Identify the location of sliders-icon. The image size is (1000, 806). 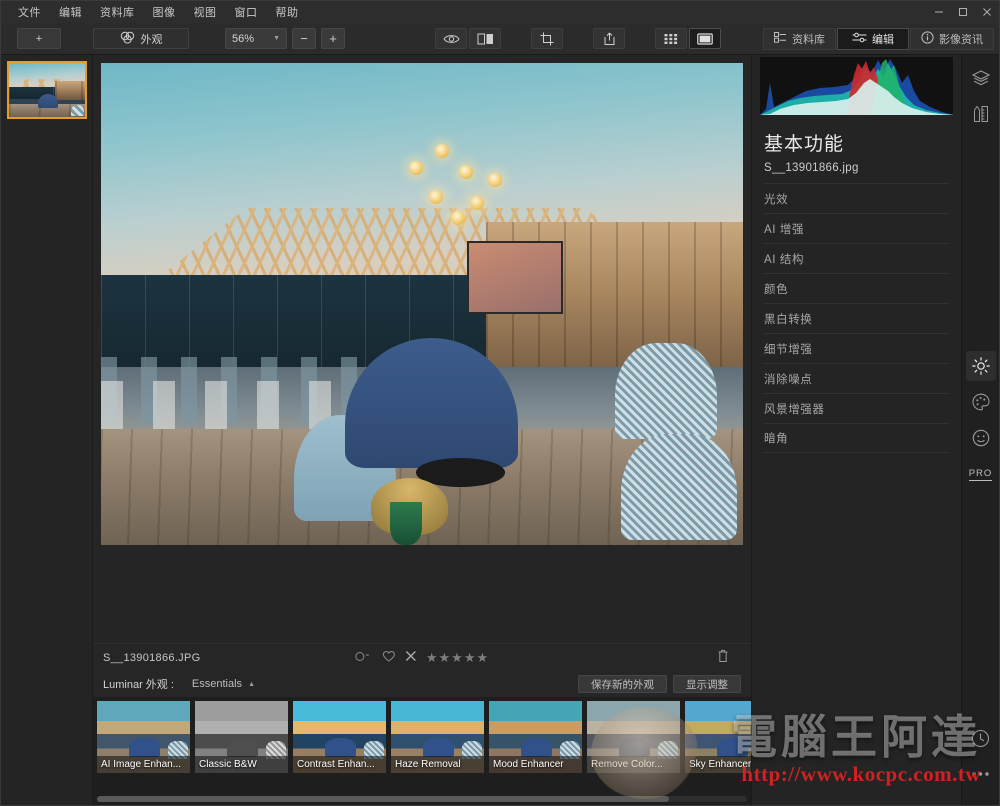
(859, 39).